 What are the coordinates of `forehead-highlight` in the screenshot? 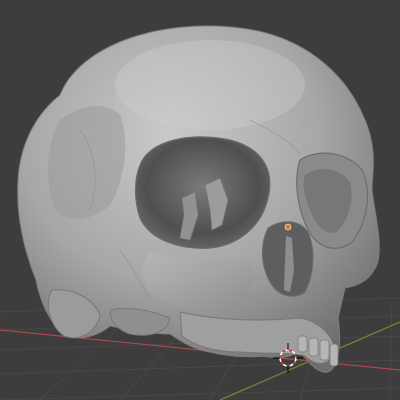 It's located at (210, 85).